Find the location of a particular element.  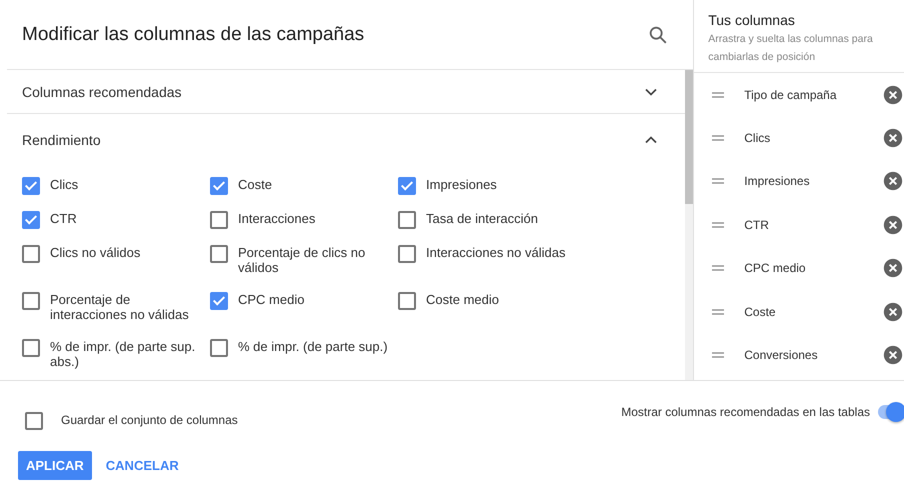

column-name: CPC medio is located at coordinates (775, 268).